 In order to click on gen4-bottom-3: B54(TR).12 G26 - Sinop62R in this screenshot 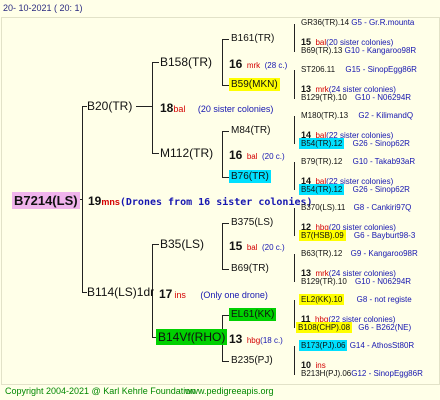, I will do `click(354, 143)`.